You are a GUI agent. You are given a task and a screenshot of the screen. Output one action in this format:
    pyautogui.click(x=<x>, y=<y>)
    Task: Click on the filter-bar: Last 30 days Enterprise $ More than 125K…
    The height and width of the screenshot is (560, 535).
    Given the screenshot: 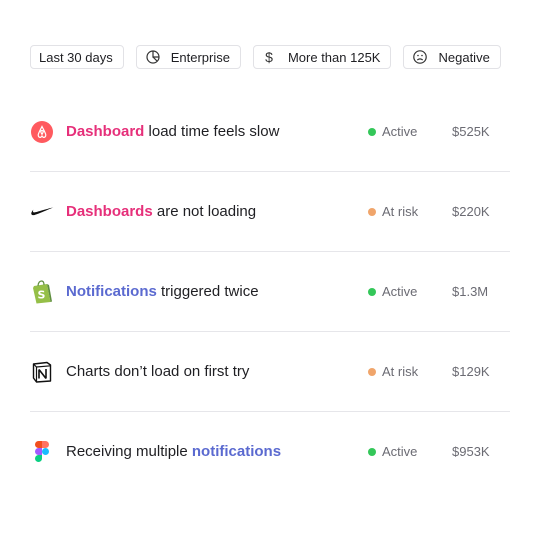 What is the action you would take?
    pyautogui.click(x=265, y=57)
    